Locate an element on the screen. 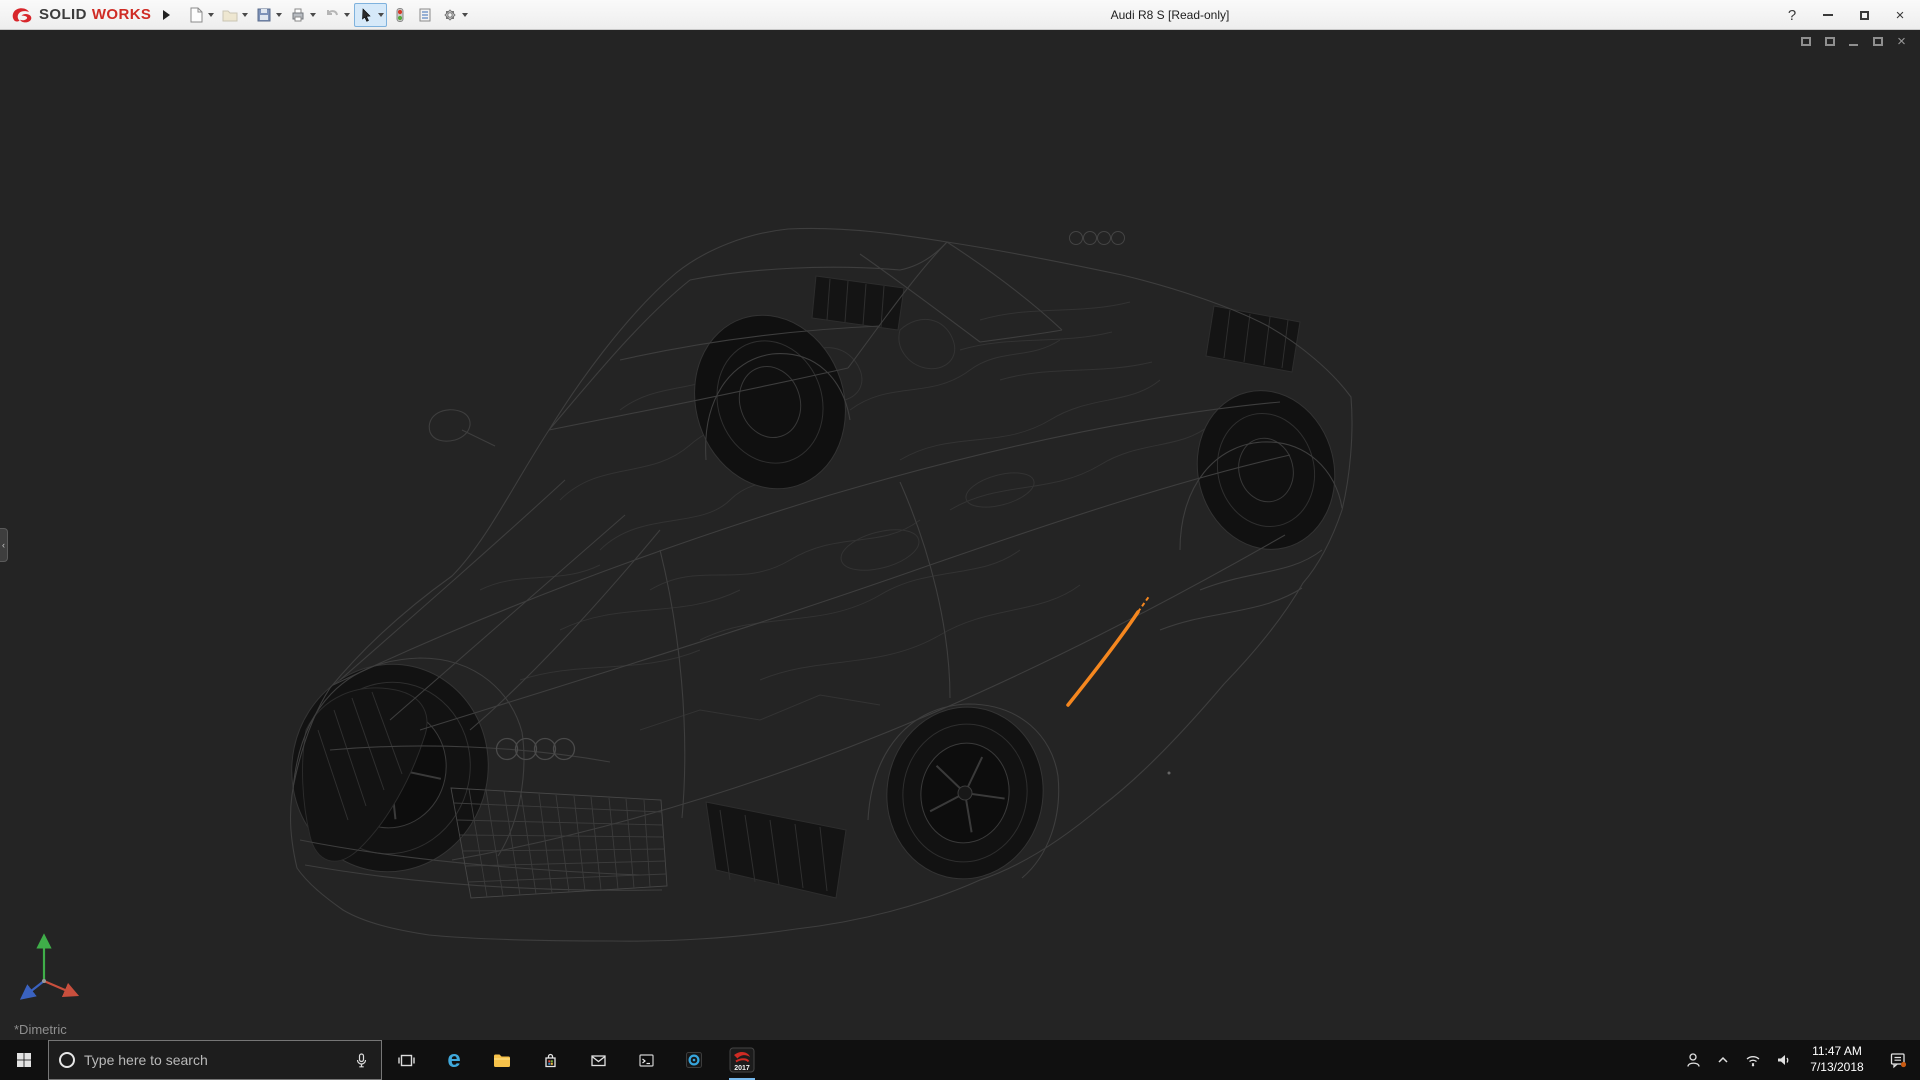 The height and width of the screenshot is (1080, 1920). undo-button is located at coordinates (336, 15).